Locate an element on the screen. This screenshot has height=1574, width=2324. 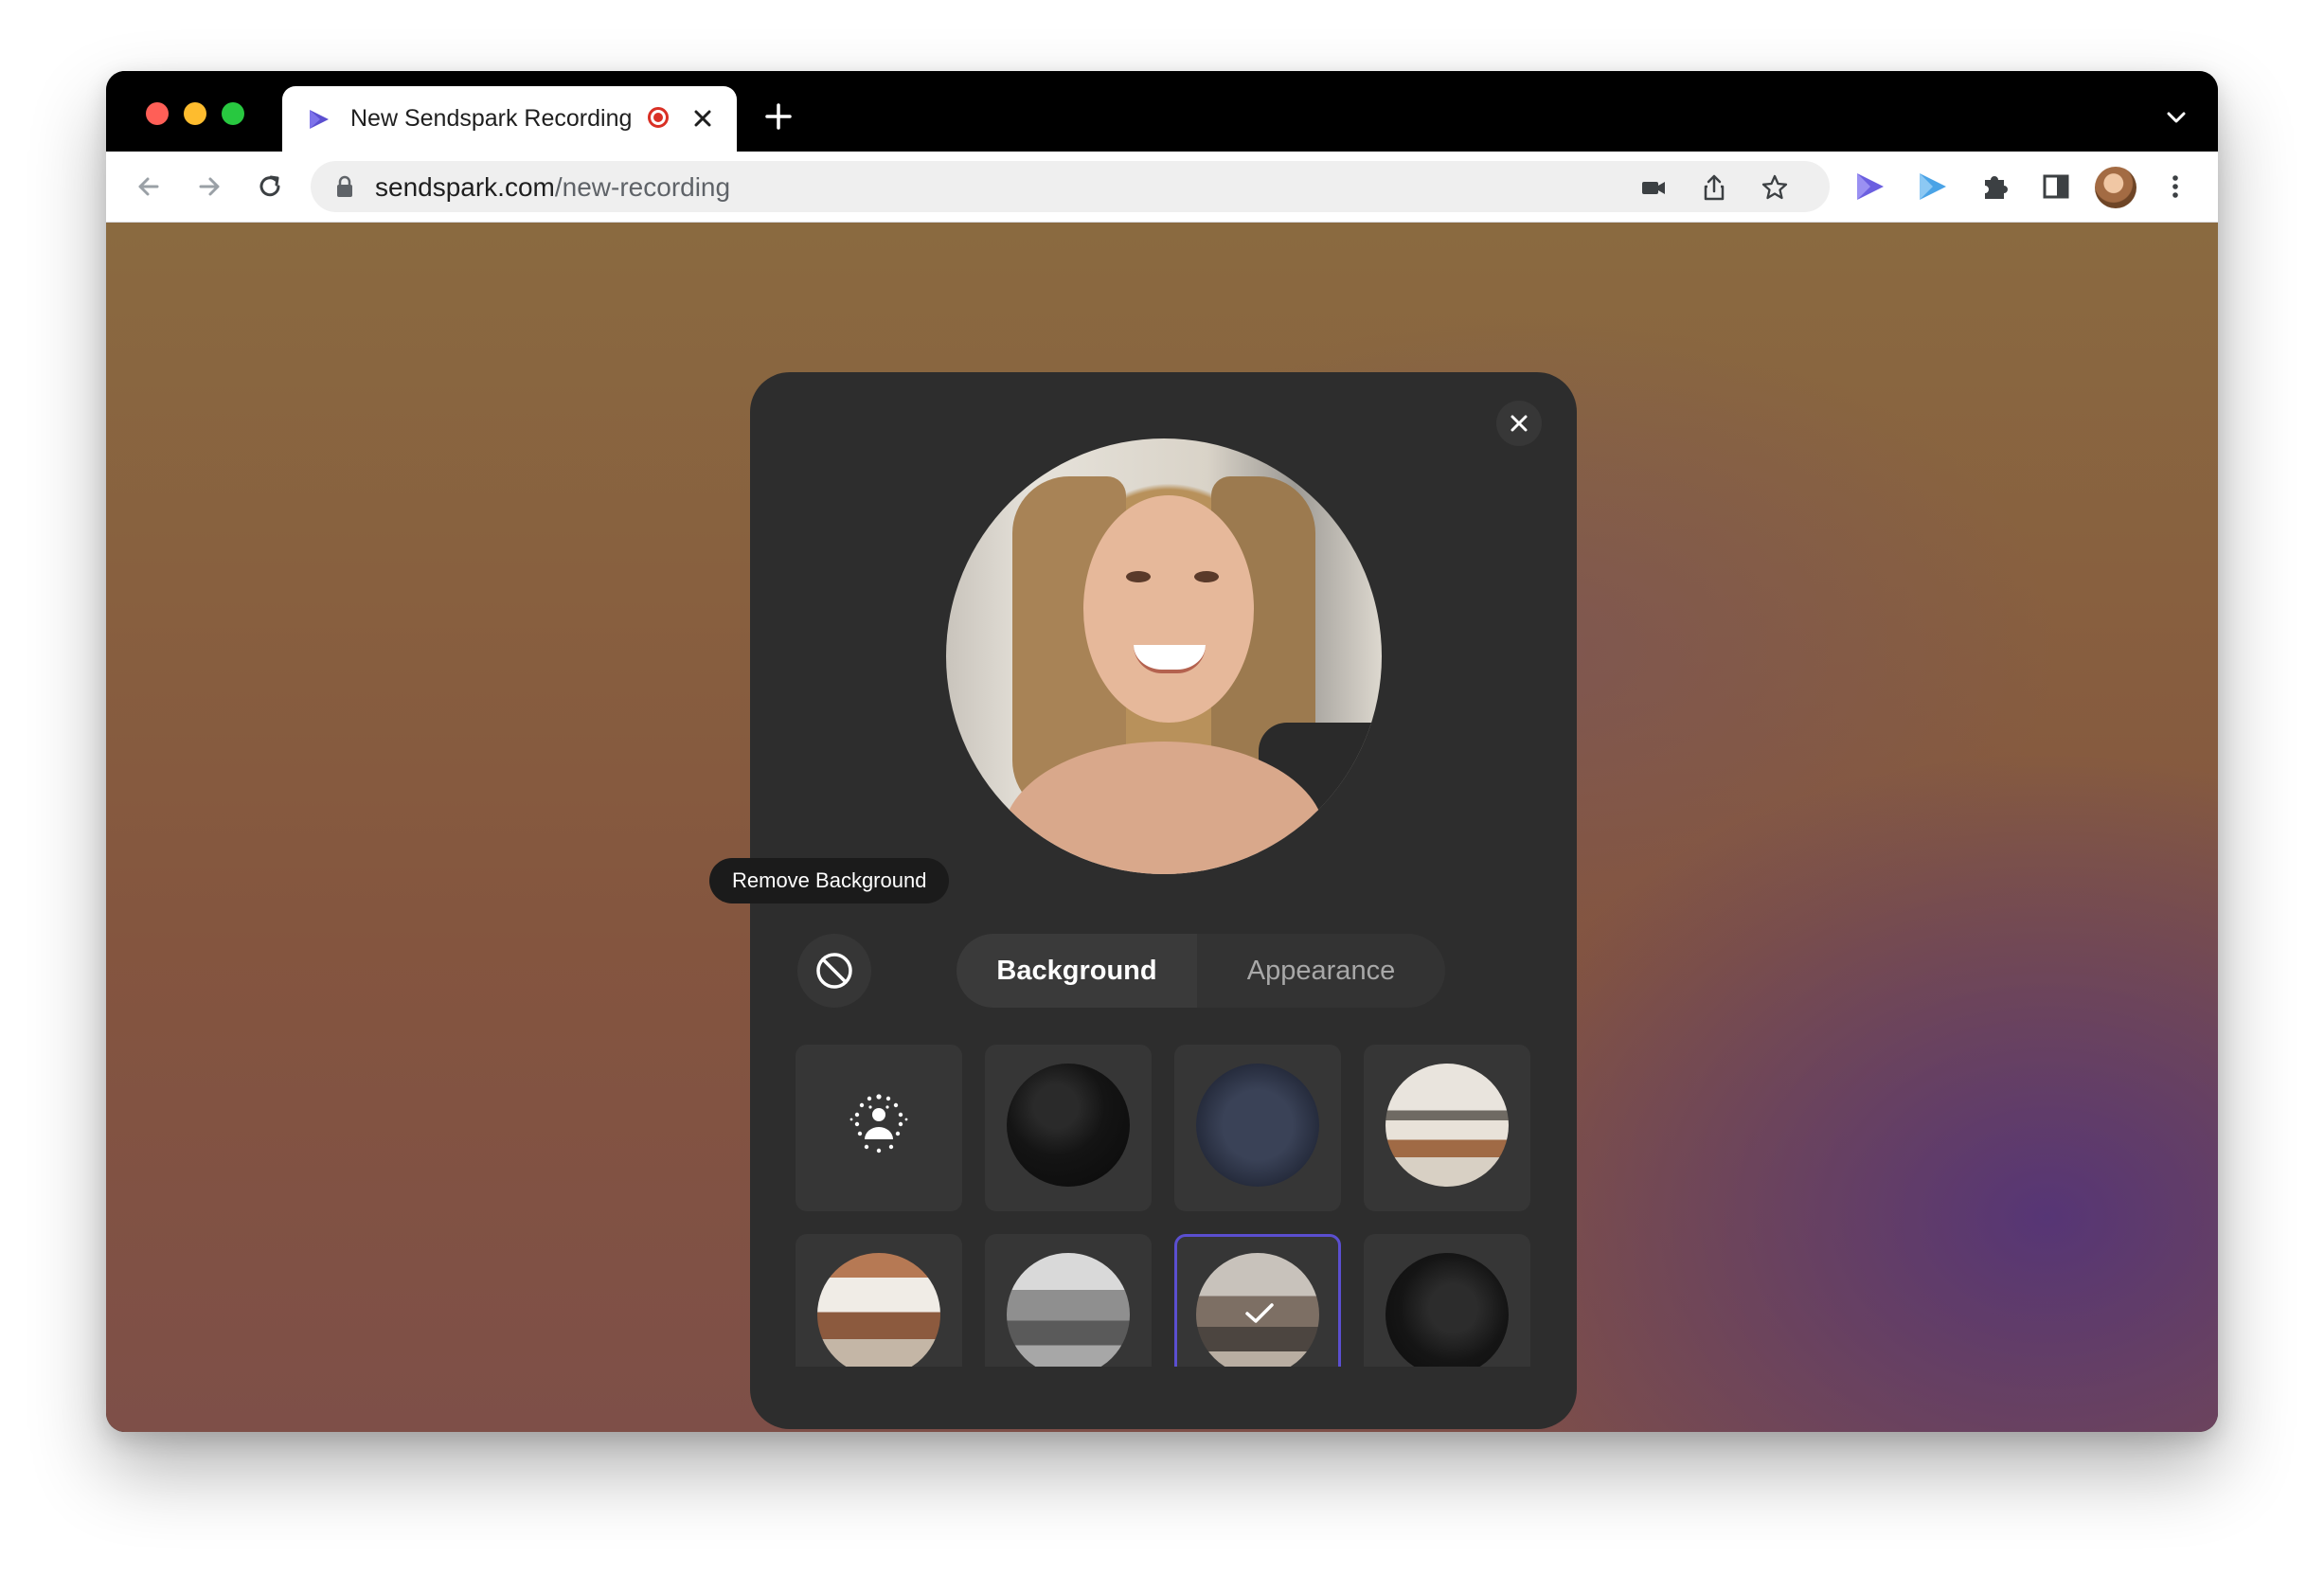
back-arrow-icon is located at coordinates (149, 187).